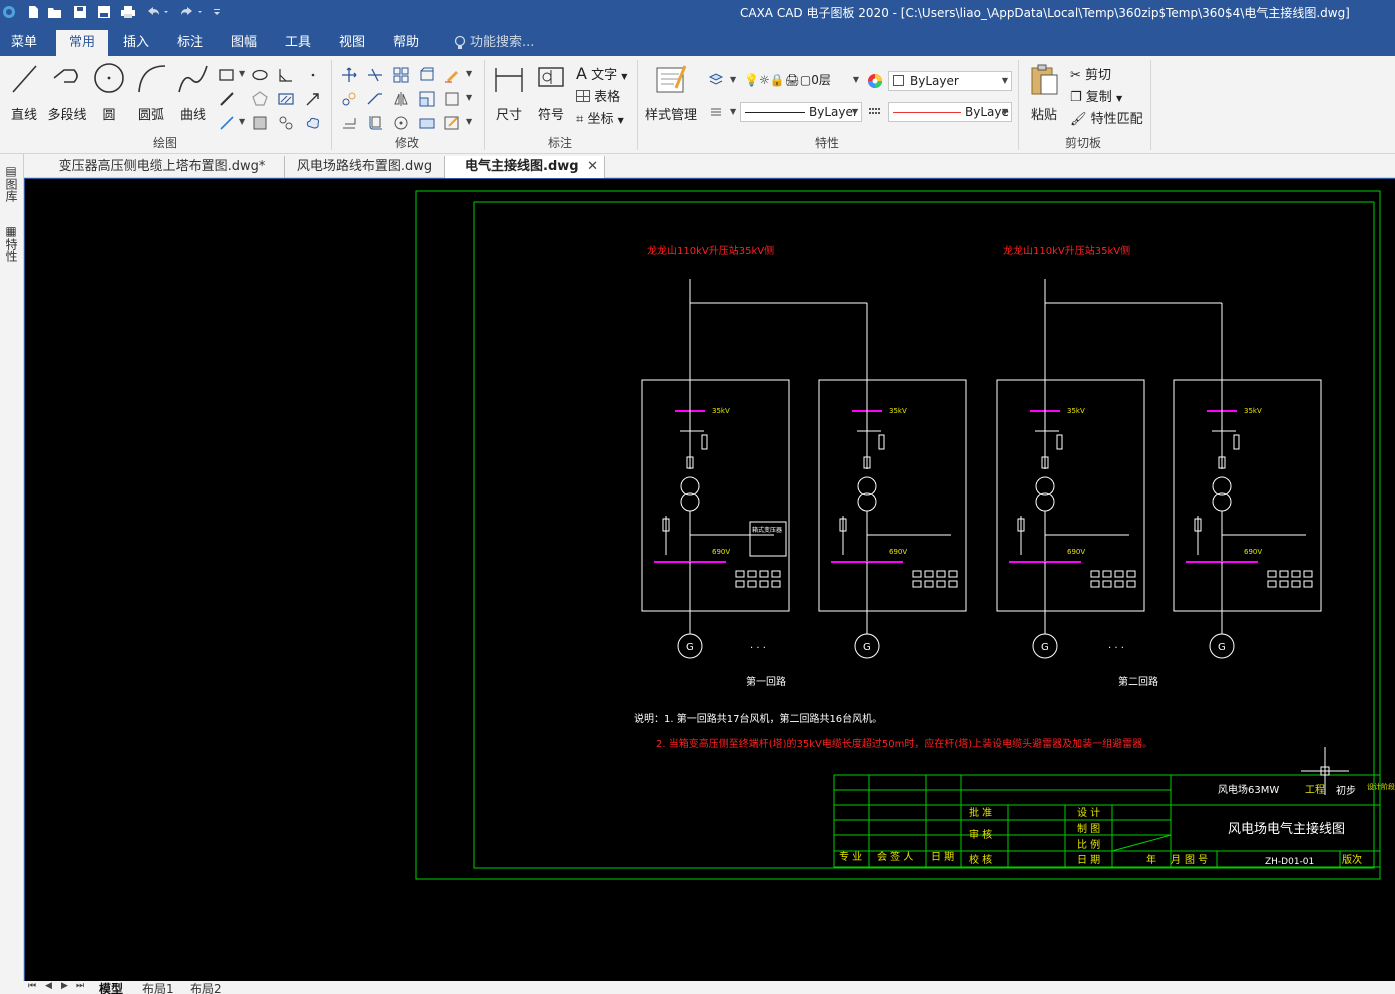  What do you see at coordinates (401, 99) in the screenshot?
I see `mirror-icon` at bounding box center [401, 99].